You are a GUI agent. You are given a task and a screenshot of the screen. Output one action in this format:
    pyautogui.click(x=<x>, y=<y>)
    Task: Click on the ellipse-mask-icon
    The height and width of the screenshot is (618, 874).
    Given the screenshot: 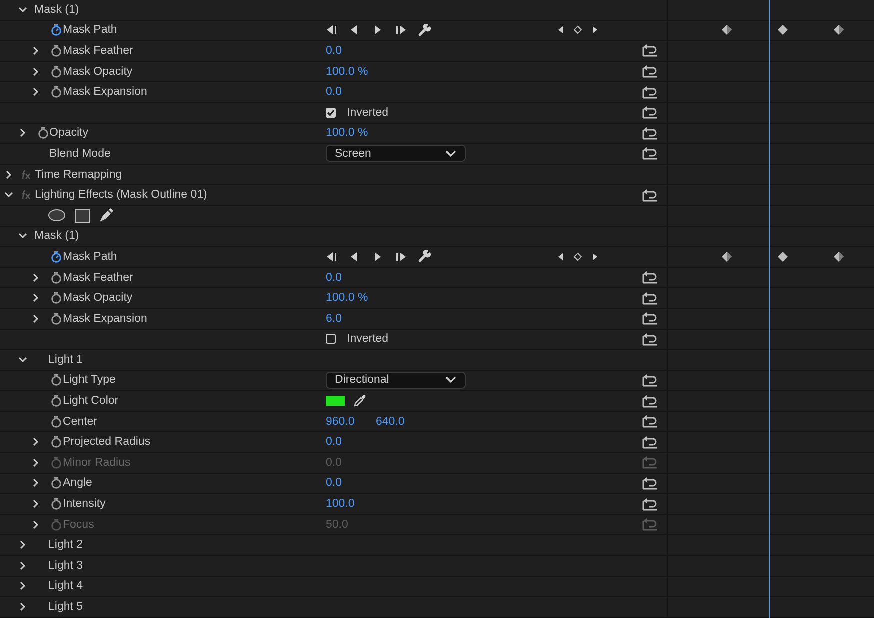 What is the action you would take?
    pyautogui.click(x=57, y=215)
    